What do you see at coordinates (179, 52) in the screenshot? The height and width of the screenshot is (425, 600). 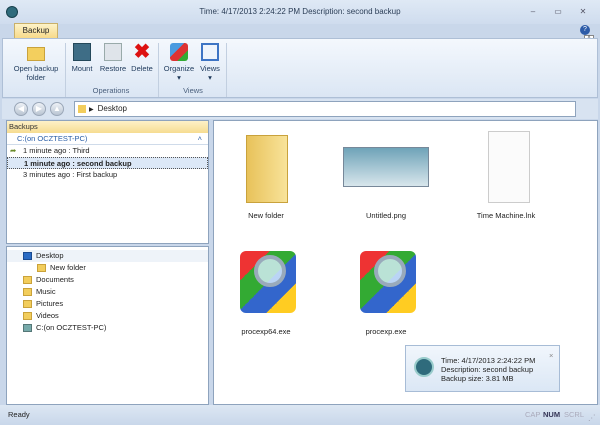 I see `organize-icon` at bounding box center [179, 52].